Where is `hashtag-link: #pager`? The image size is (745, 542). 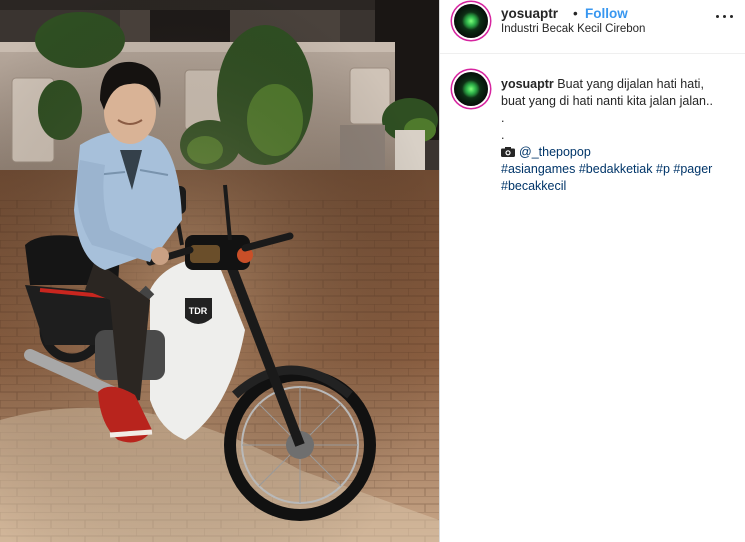
hashtag-link: #pager is located at coordinates (692, 169).